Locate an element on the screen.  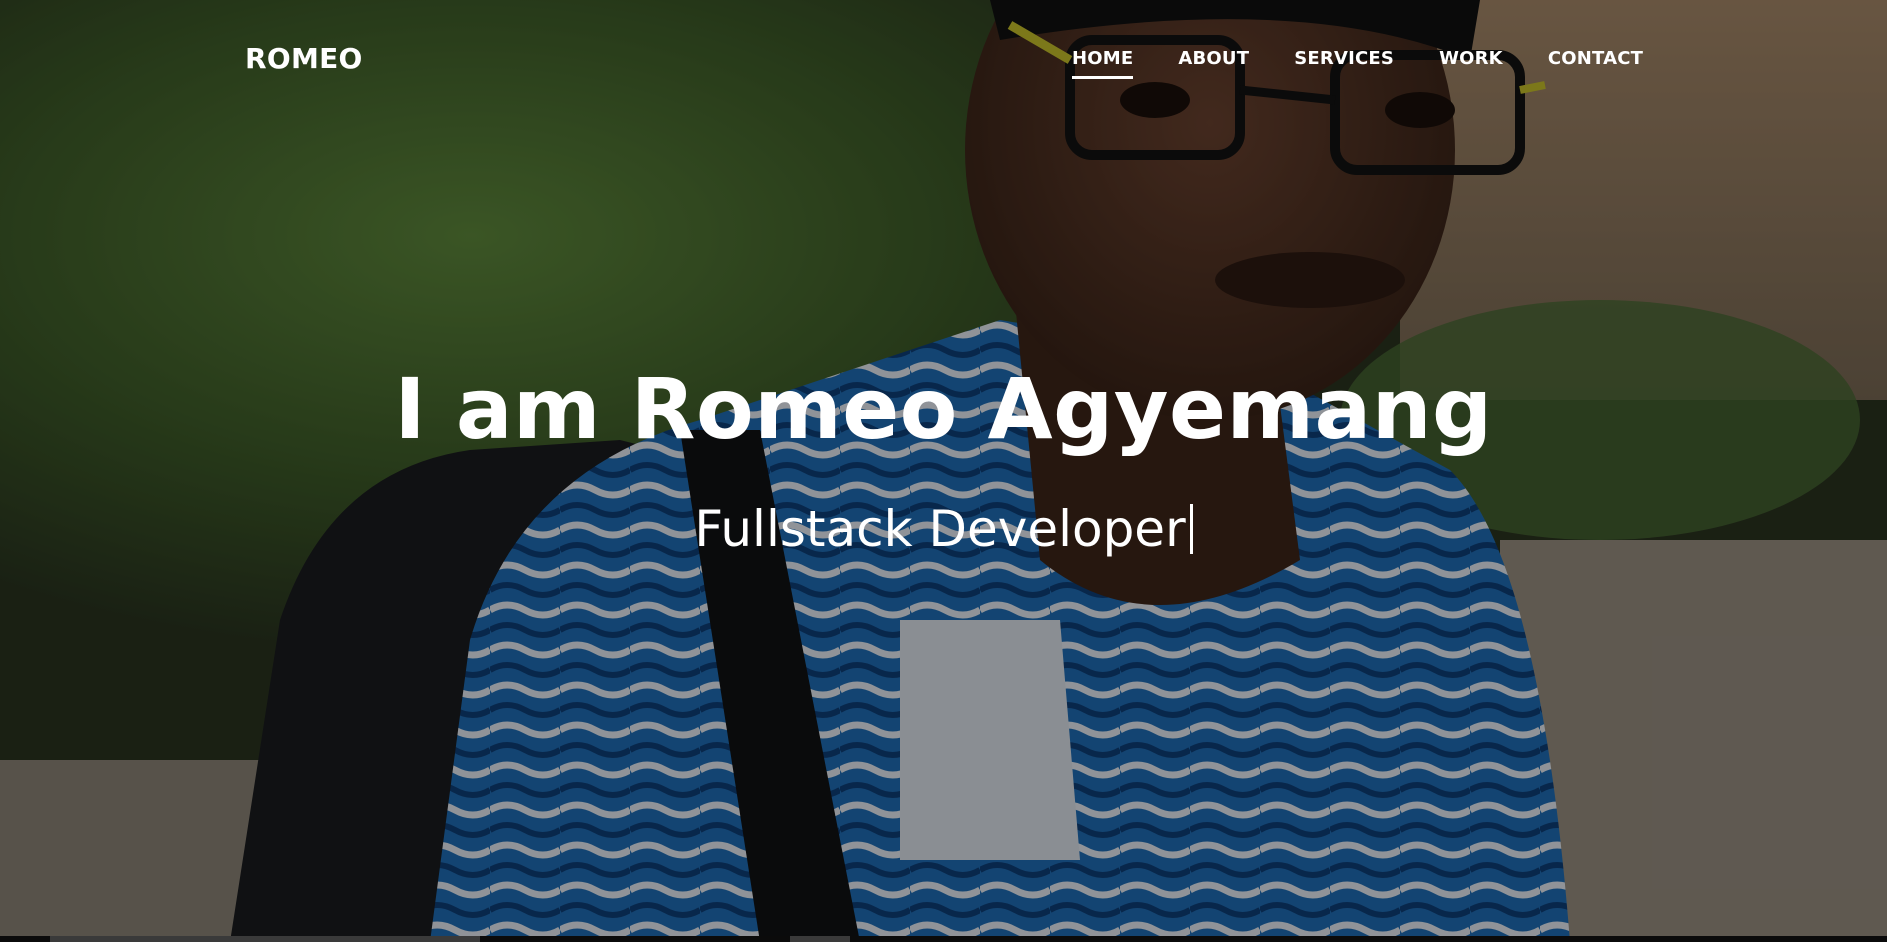
hero-subline: Fullstack Developer is located at coordinates (943, 529).